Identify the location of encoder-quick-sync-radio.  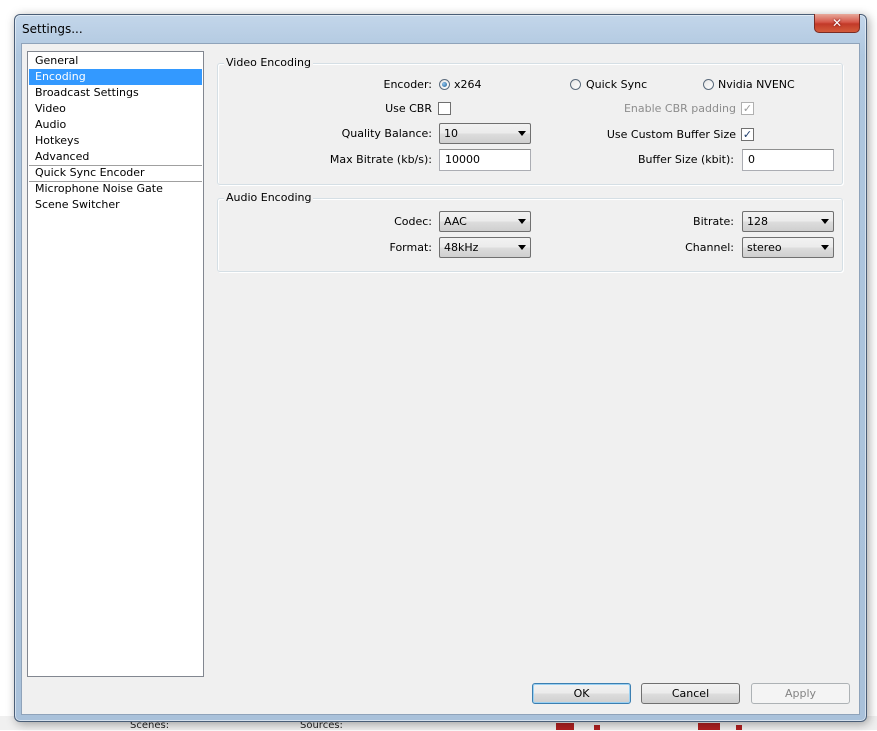
(575, 84).